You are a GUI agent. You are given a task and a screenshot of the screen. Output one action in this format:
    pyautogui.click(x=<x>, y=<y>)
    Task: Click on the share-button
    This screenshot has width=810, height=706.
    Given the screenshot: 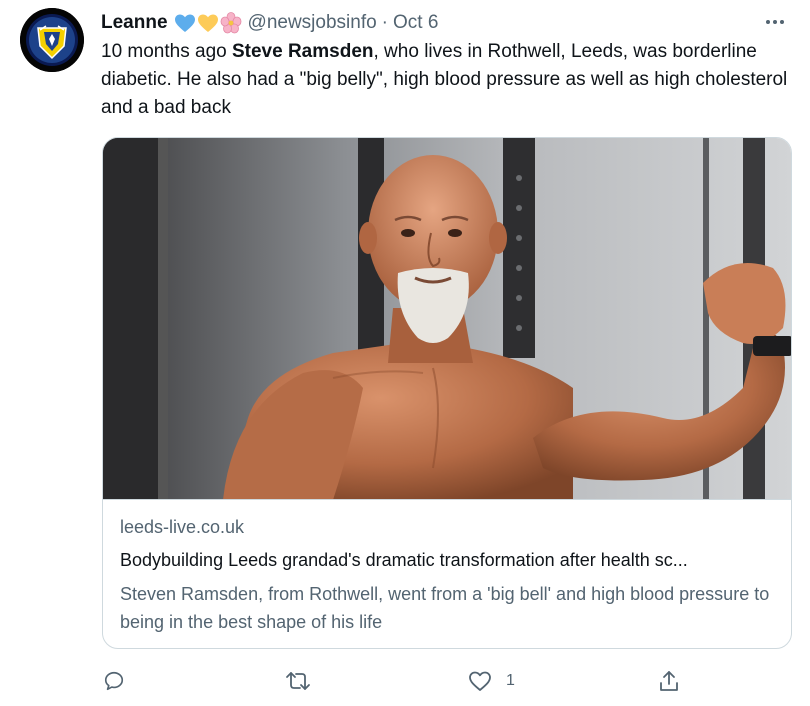 What is the action you would take?
    pyautogui.click(x=676, y=681)
    